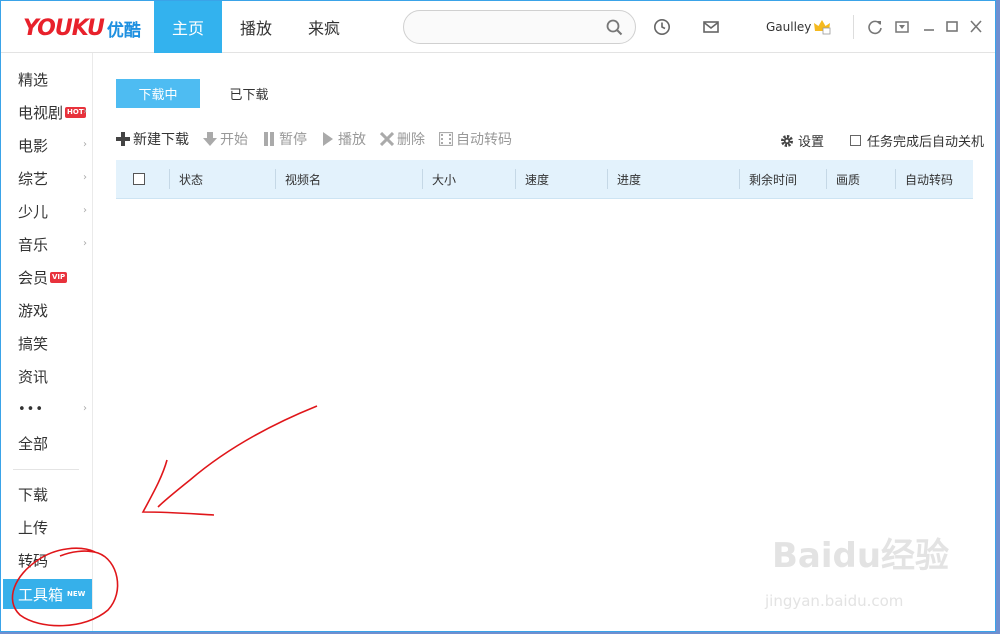 This screenshot has width=1000, height=634. What do you see at coordinates (188, 27) in the screenshot?
I see `tab-home: 主页` at bounding box center [188, 27].